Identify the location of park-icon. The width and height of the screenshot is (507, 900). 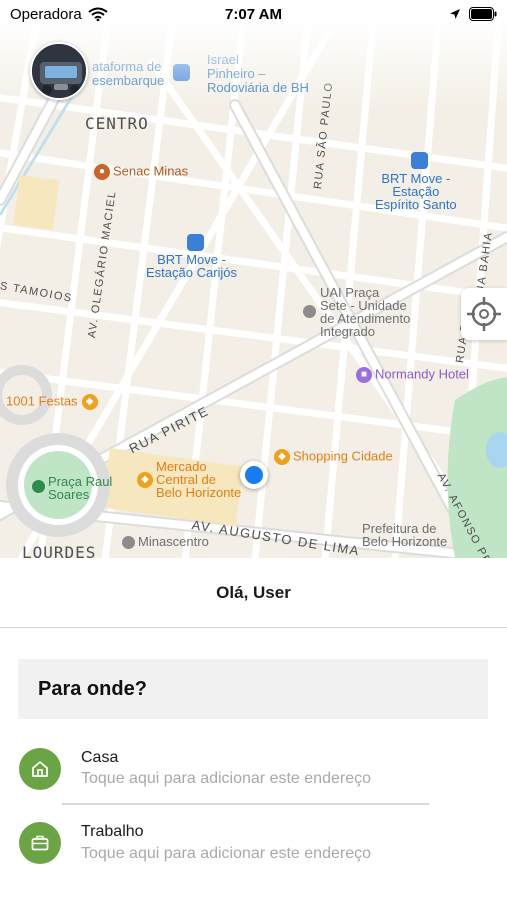
(38, 486).